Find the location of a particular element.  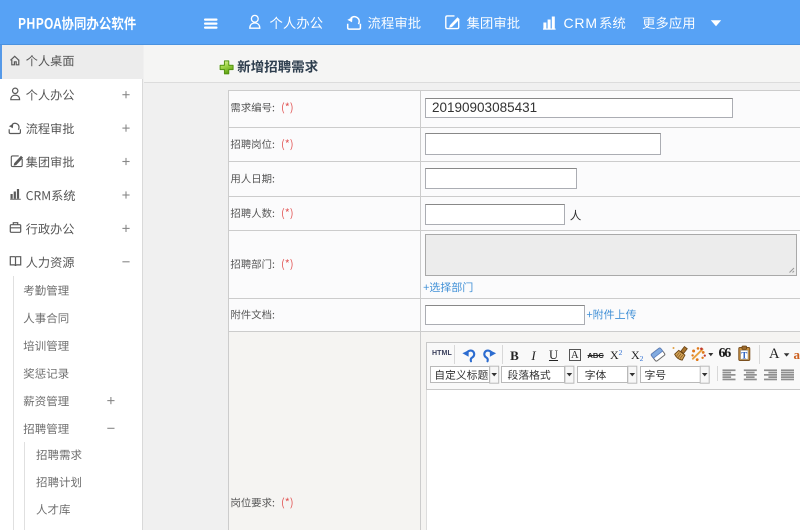

svg-text: T is located at coordinates (744, 356).